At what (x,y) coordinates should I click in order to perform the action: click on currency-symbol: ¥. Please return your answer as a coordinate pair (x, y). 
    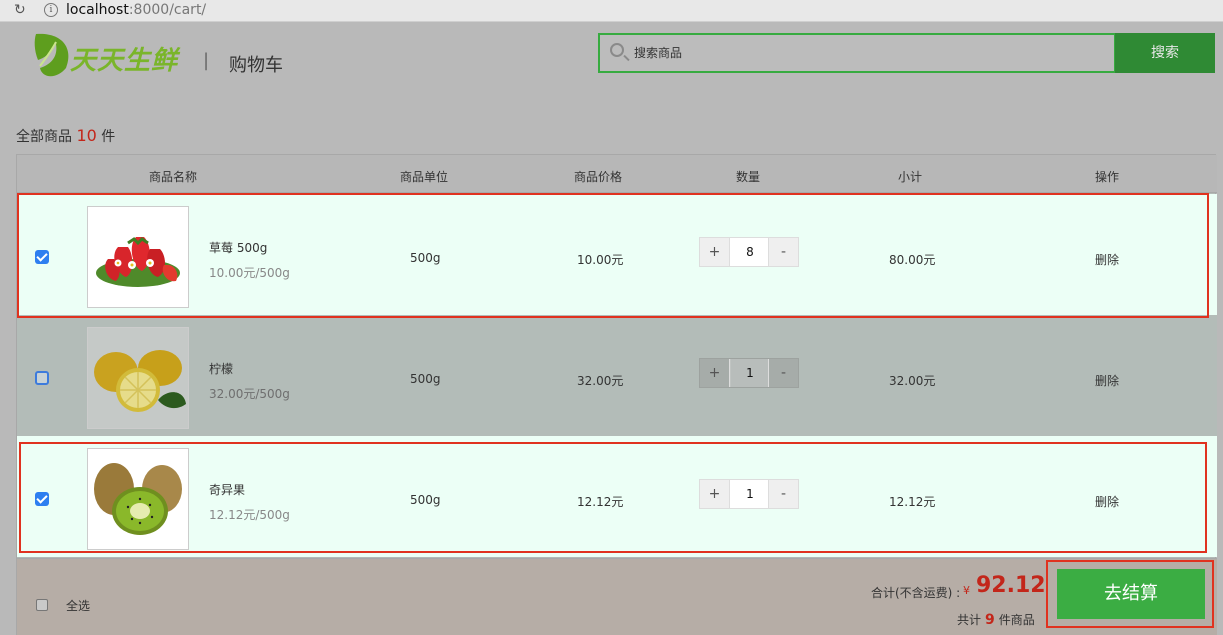
    Looking at the image, I should click on (966, 590).